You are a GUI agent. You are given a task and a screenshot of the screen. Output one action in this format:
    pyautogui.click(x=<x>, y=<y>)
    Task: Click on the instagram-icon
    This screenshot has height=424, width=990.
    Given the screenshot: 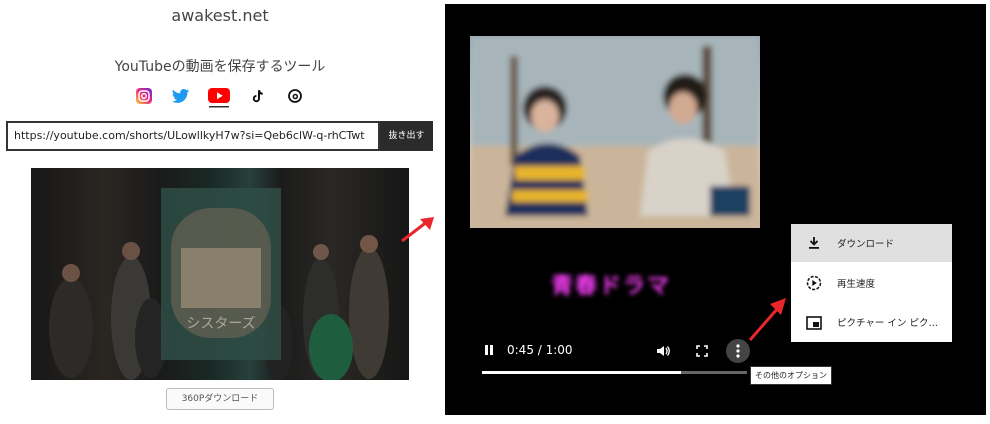 What is the action you would take?
    pyautogui.click(x=144, y=96)
    